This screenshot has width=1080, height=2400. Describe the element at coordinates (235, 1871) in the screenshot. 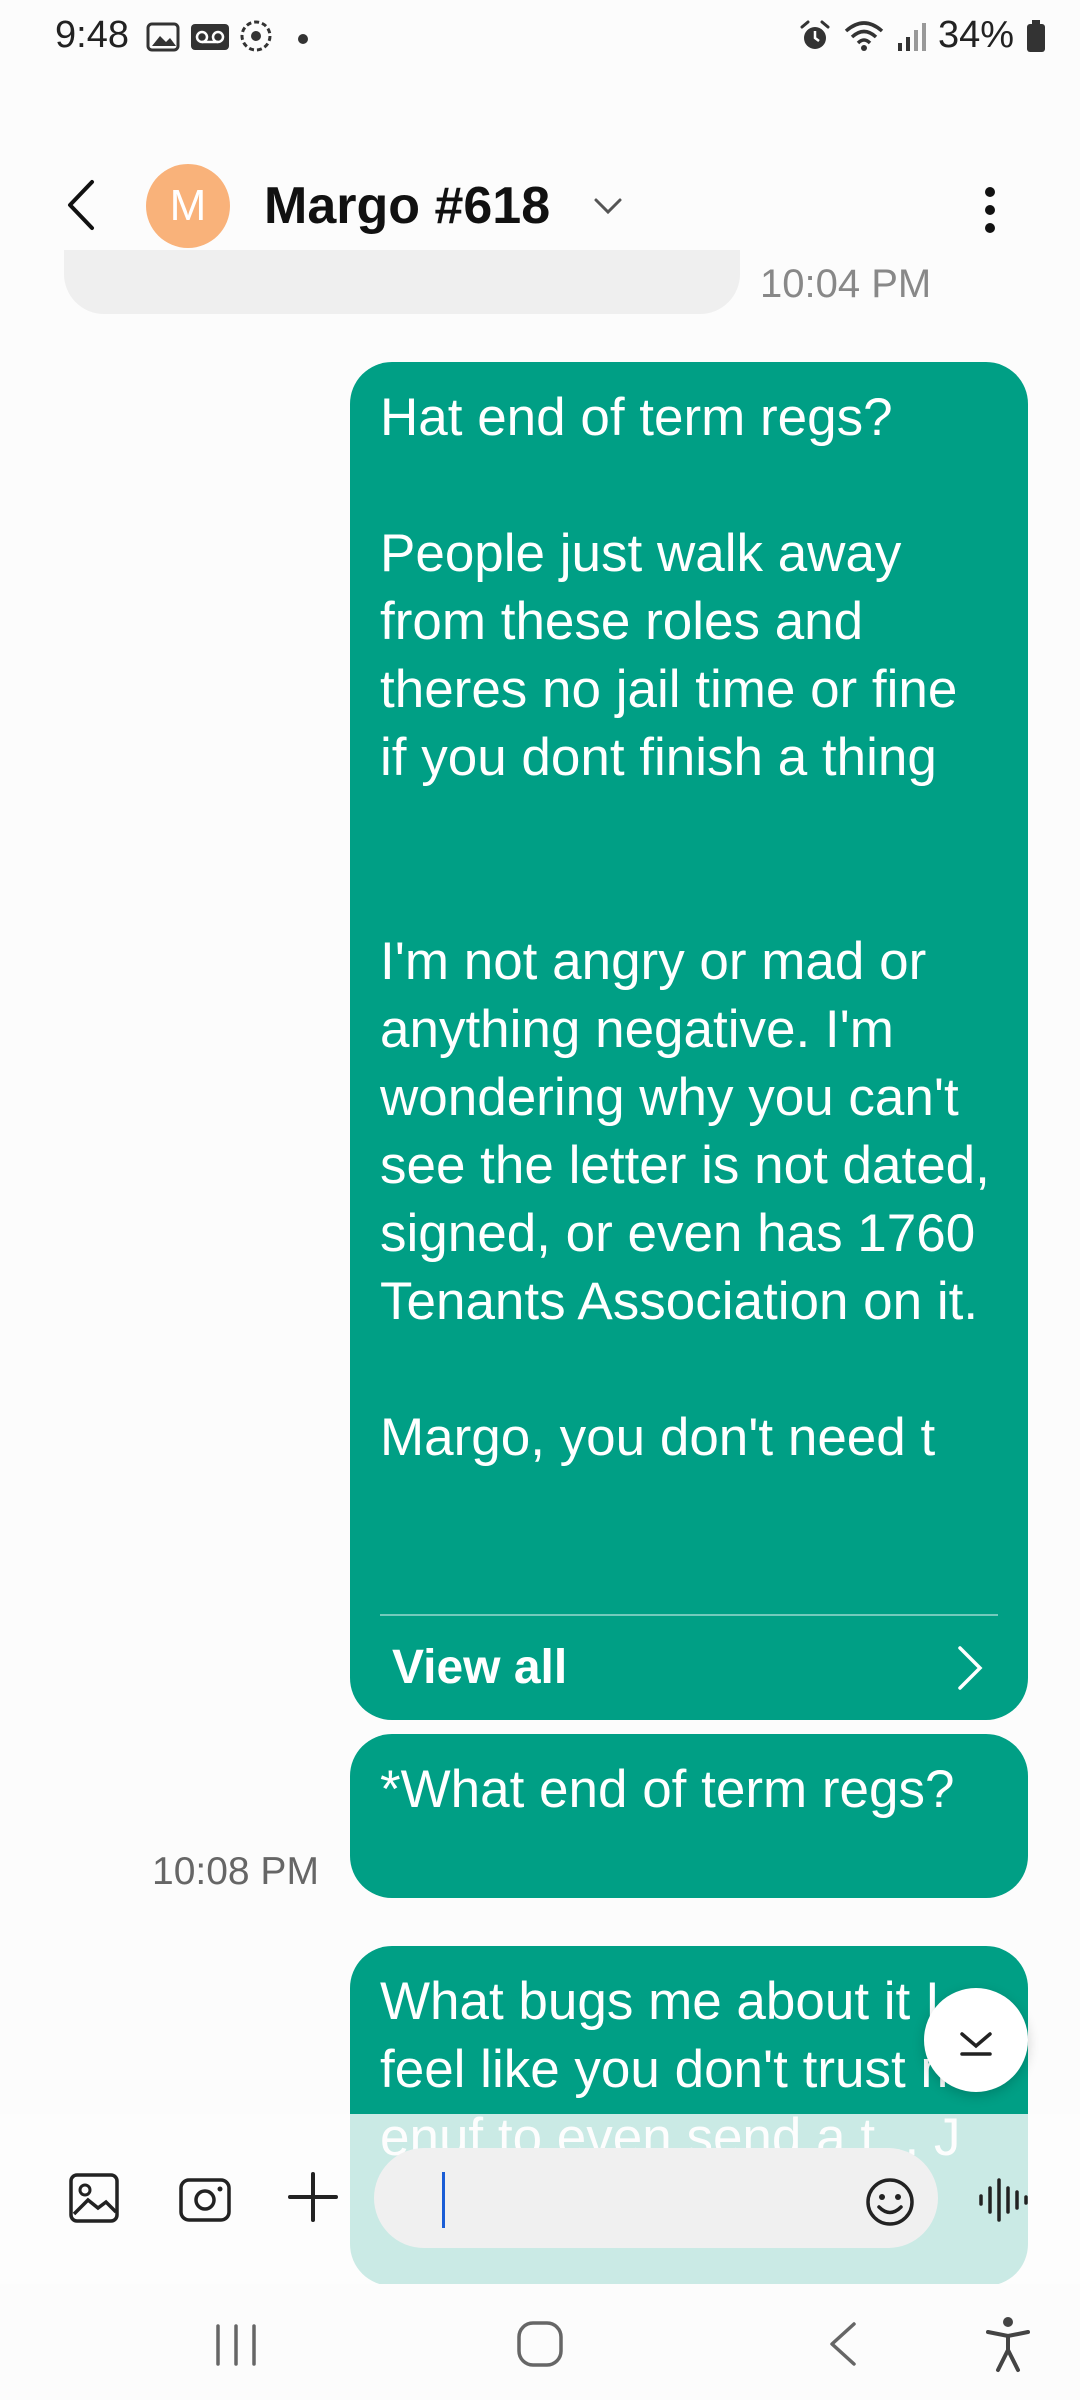

I see `message-time: 10:08 PM` at that location.